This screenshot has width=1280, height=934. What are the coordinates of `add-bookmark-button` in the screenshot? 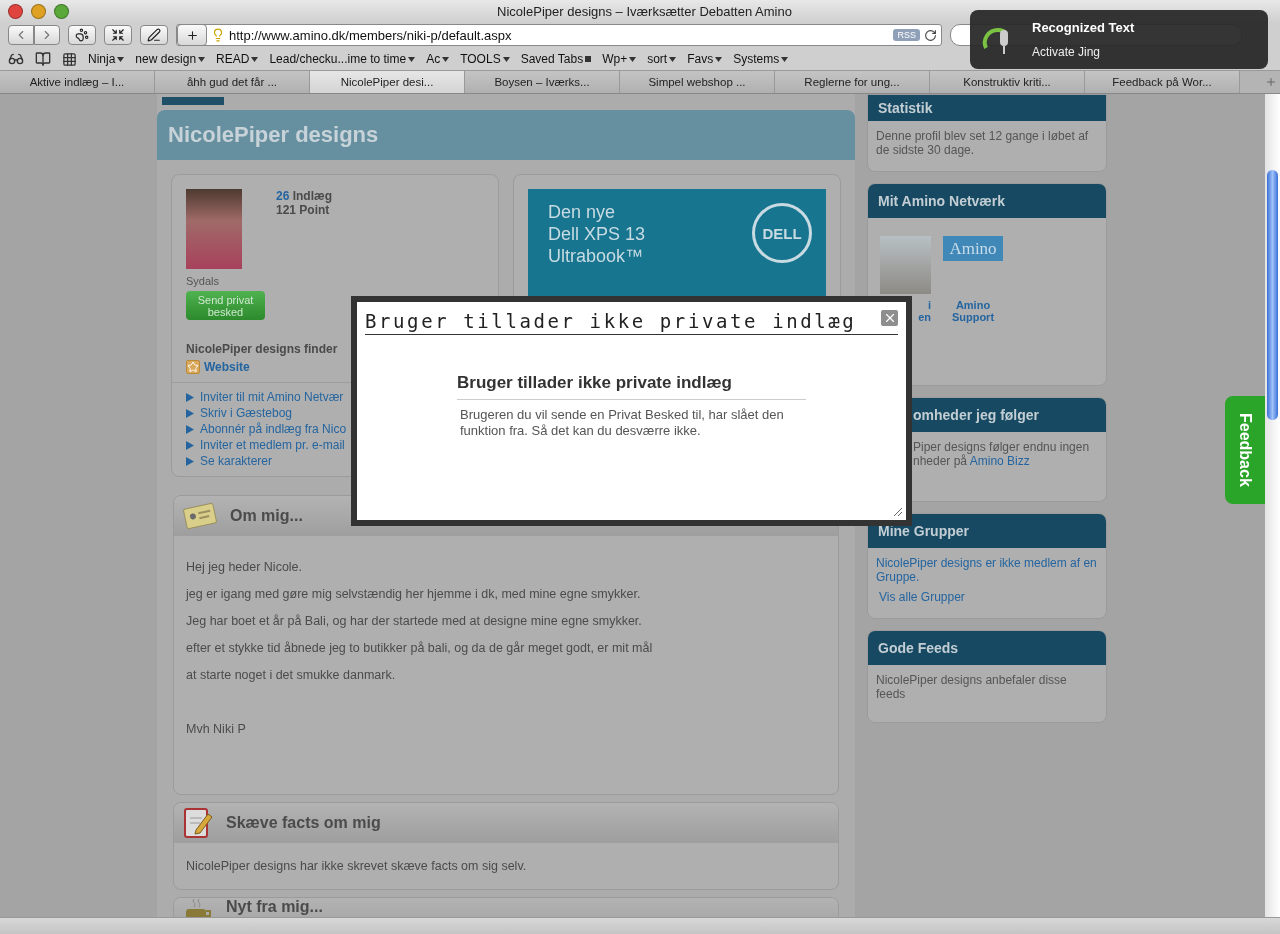 It's located at (192, 35).